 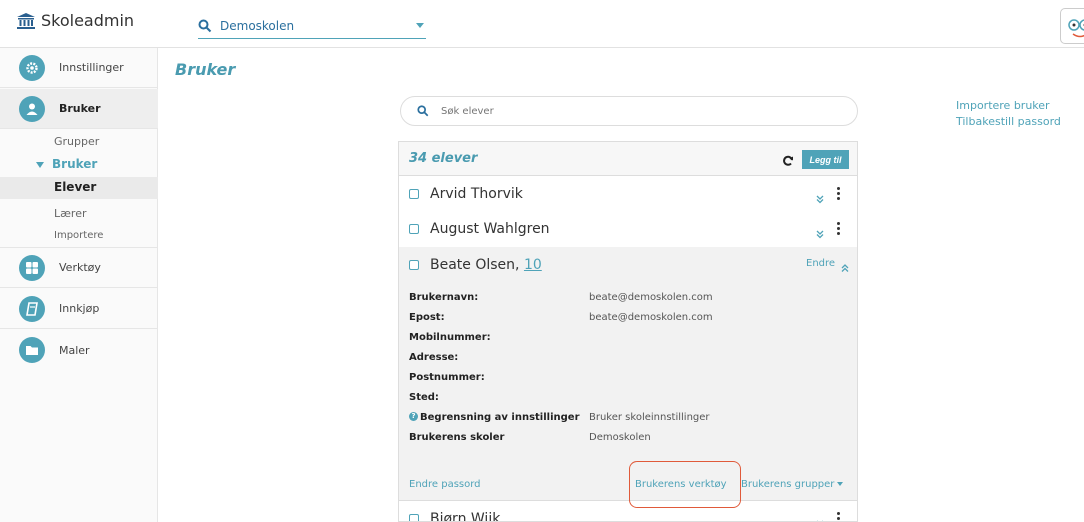 I want to click on app-title: Skoleadmin, so click(x=88, y=20).